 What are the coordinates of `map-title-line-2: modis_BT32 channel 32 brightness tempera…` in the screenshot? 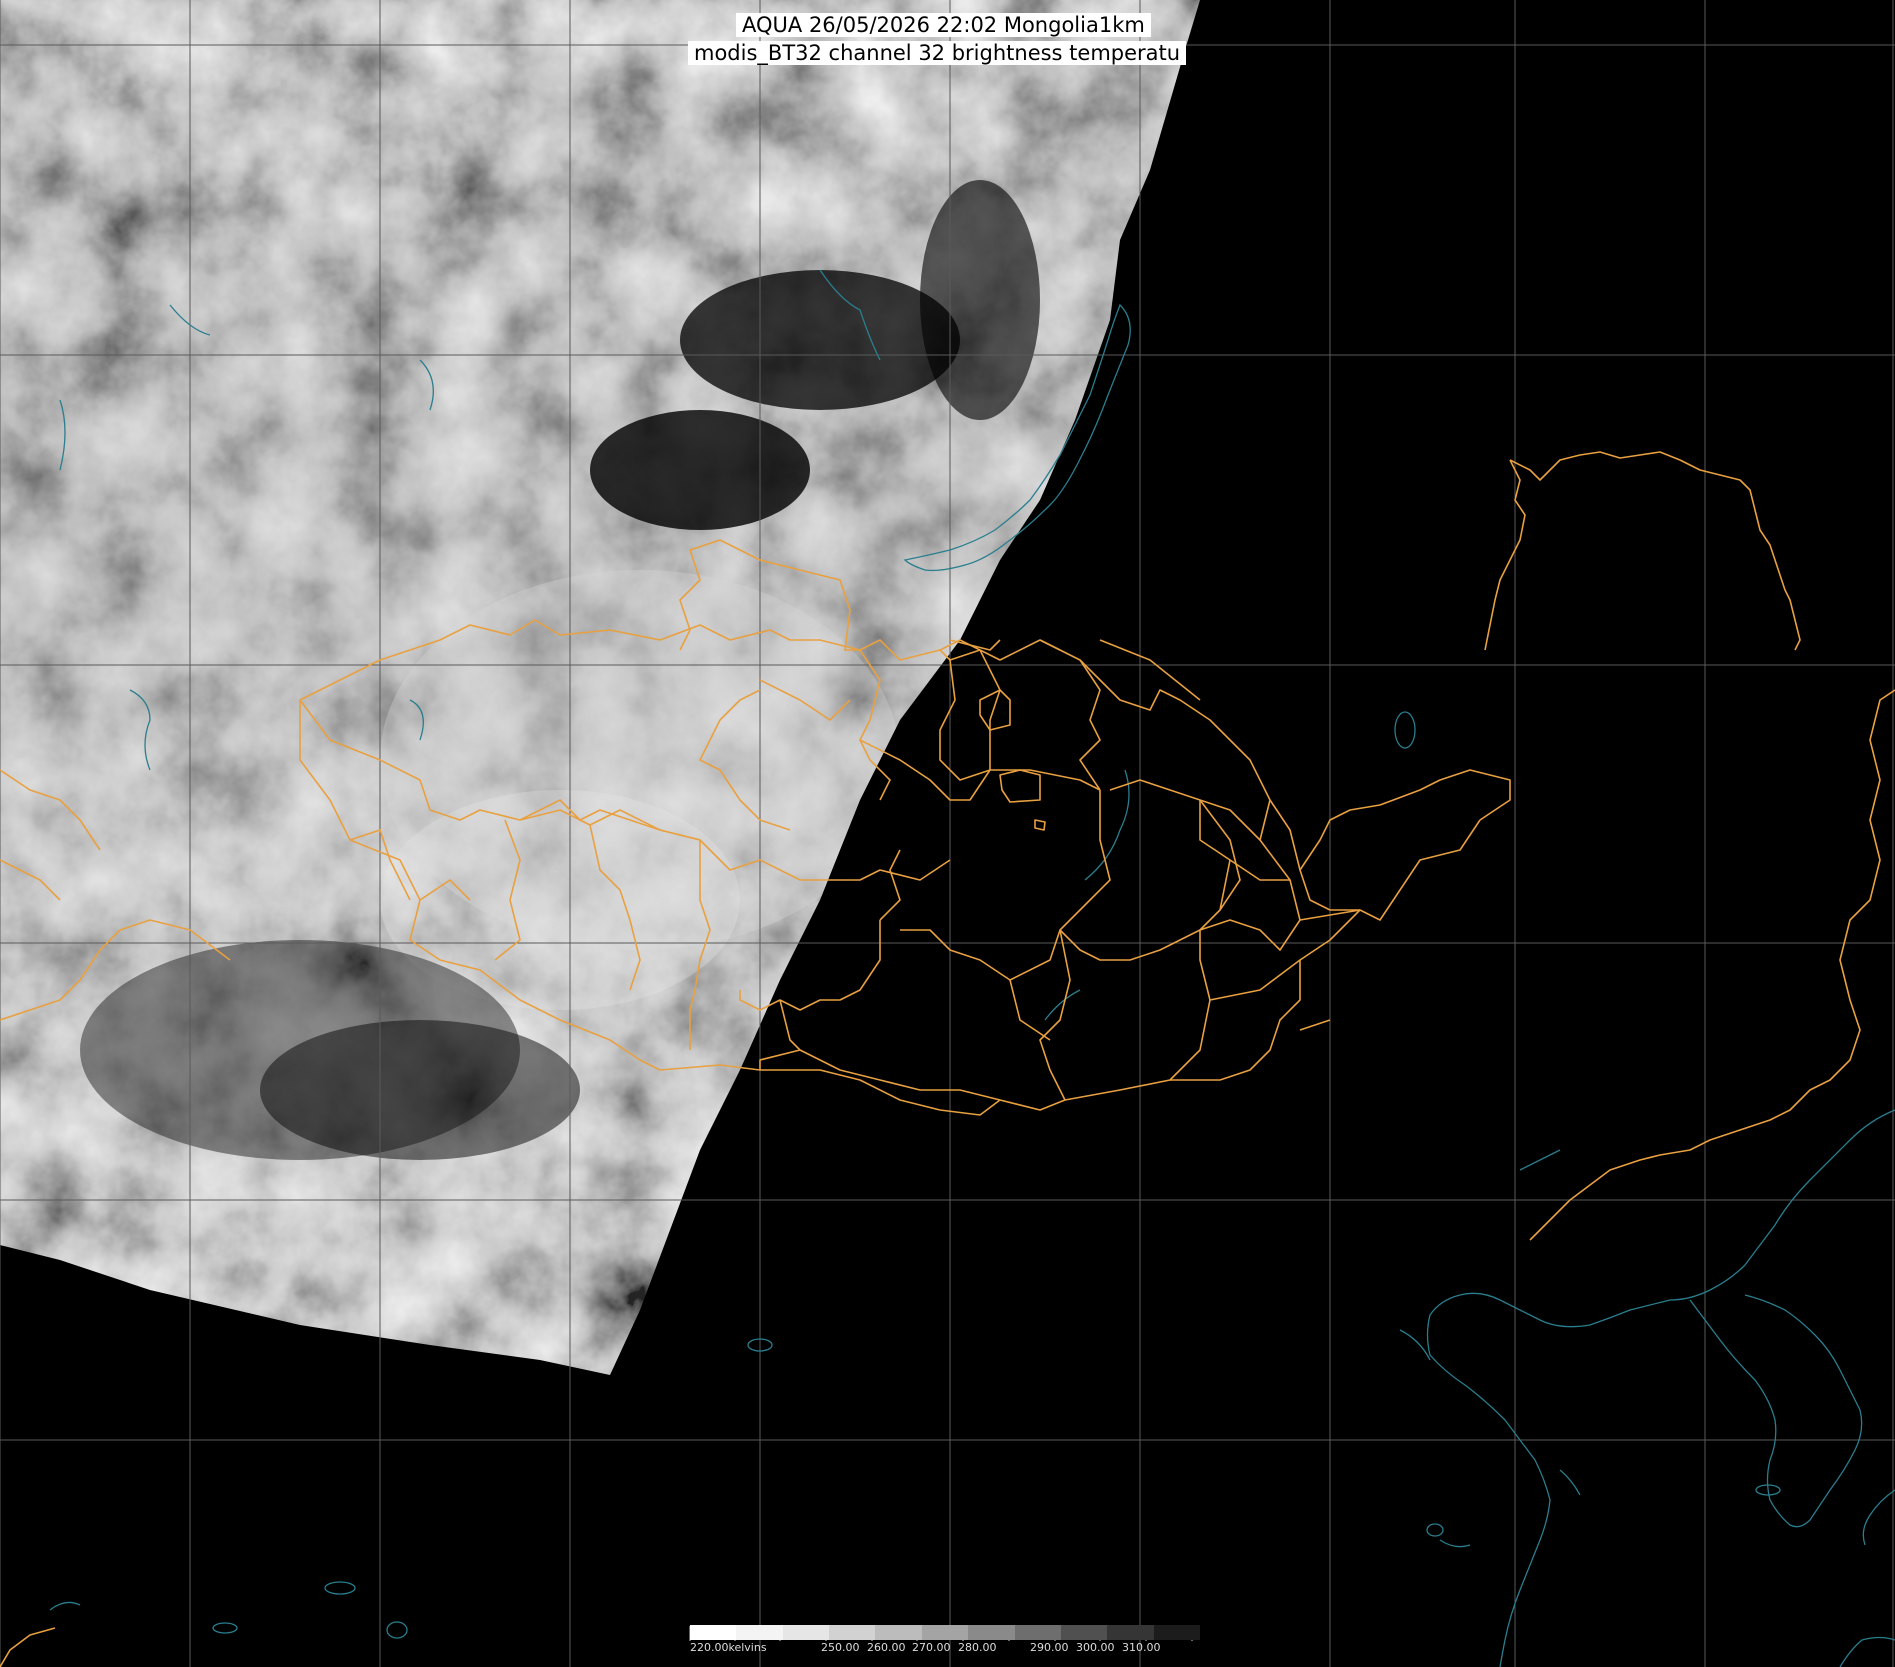 It's located at (937, 53).